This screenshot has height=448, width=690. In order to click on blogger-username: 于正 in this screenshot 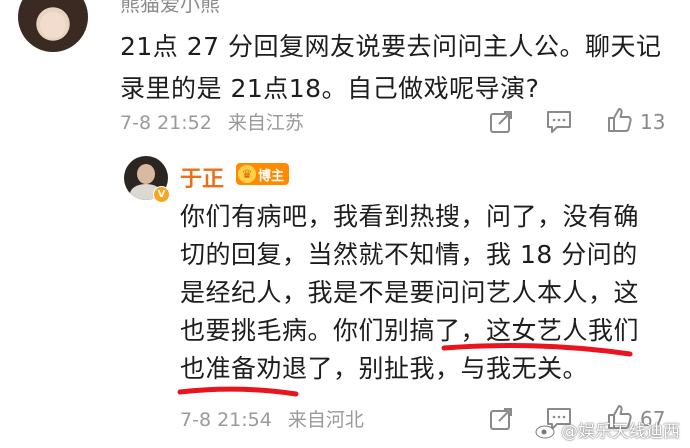, I will do `click(202, 177)`.